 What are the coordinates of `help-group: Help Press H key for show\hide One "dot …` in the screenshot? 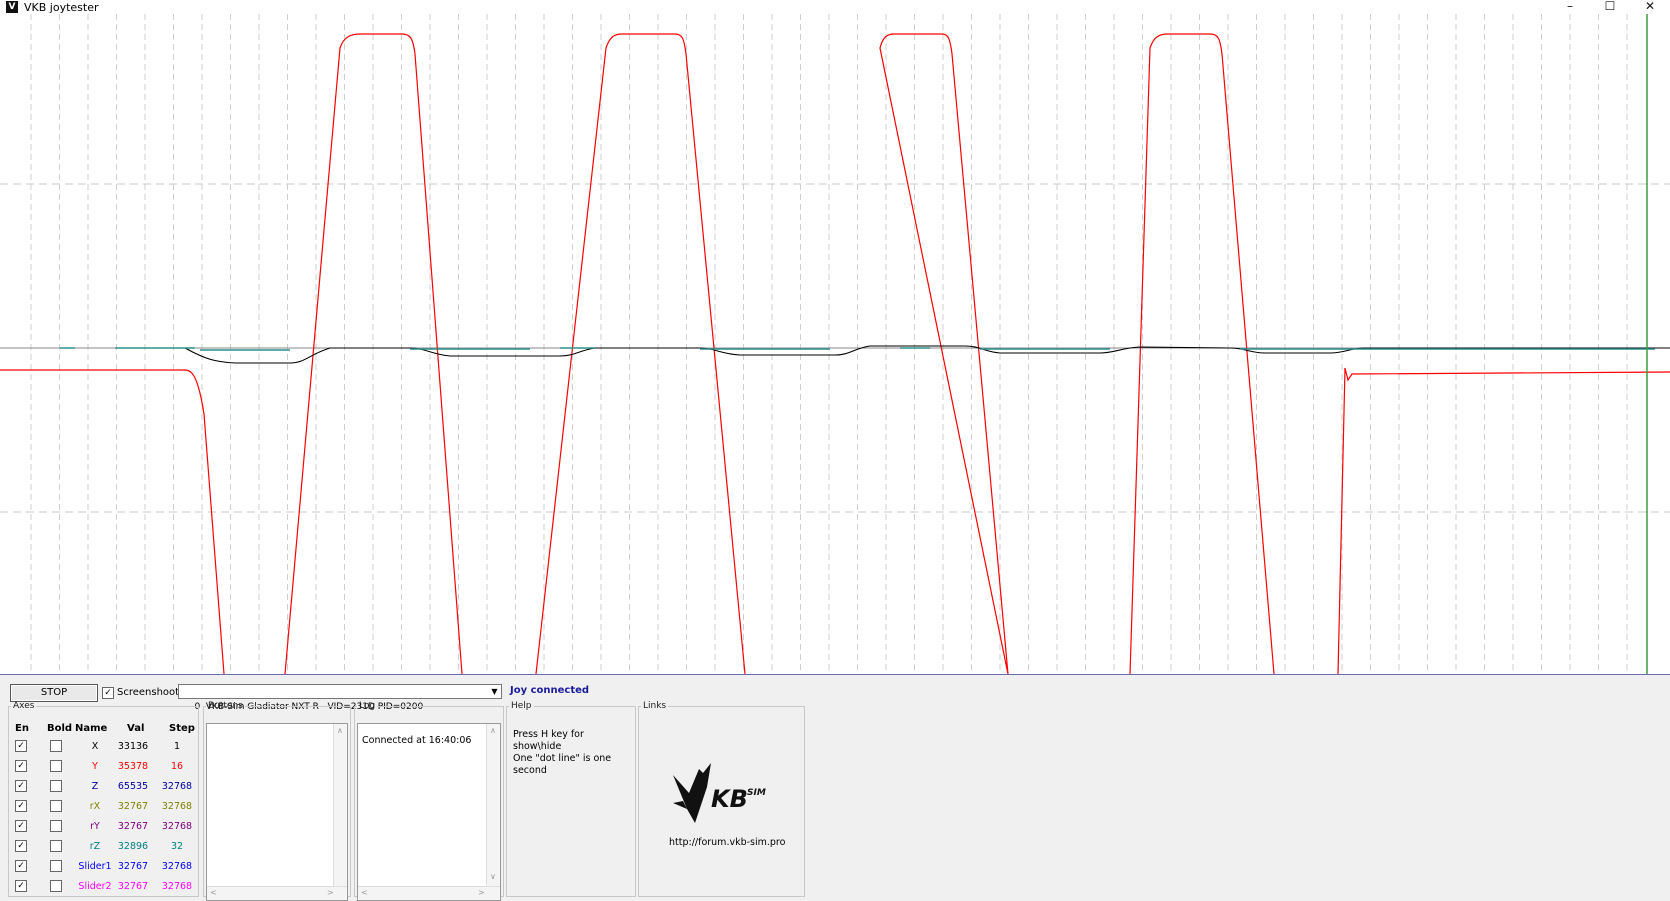 It's located at (571, 799).